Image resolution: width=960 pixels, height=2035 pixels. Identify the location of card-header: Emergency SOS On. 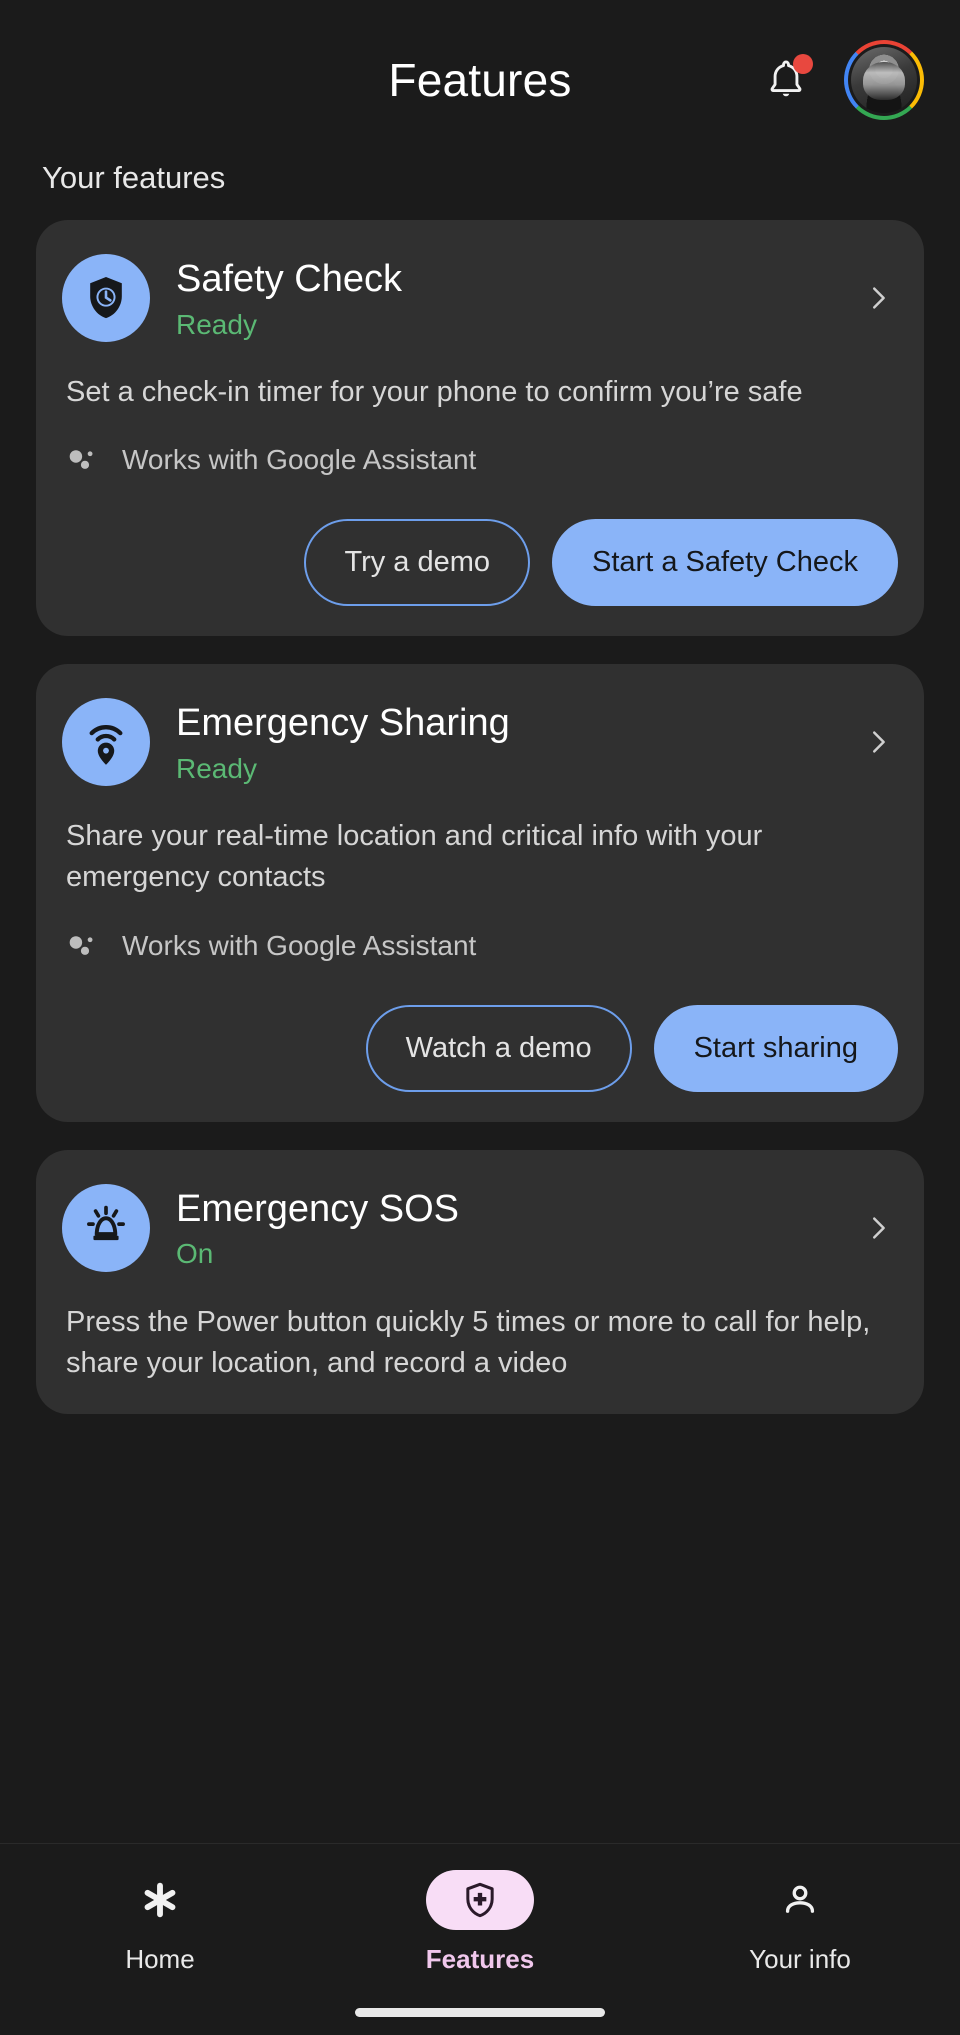
(480, 1227).